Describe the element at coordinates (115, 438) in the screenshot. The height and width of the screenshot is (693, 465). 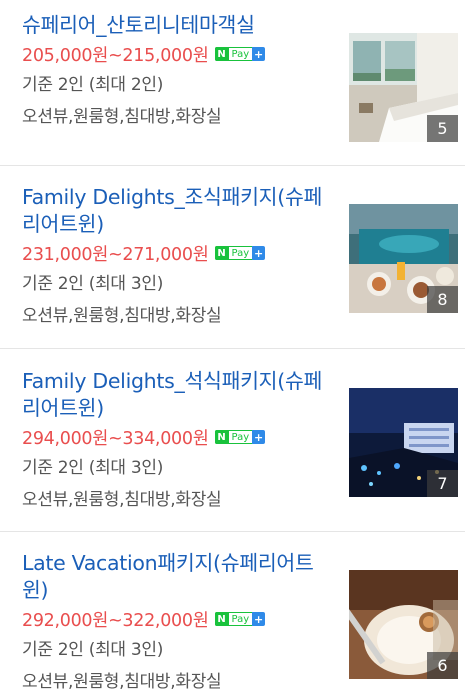
I see `room-price: 294,000원~334,000원` at that location.